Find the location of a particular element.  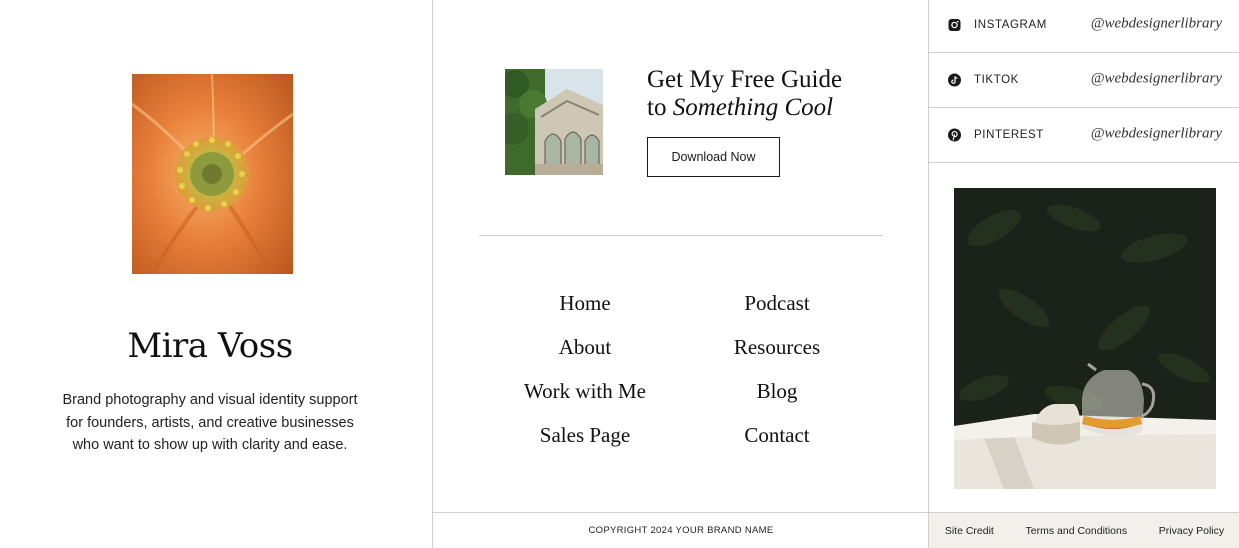

terms-link: Terms and Conditions is located at coordinates (1077, 531).